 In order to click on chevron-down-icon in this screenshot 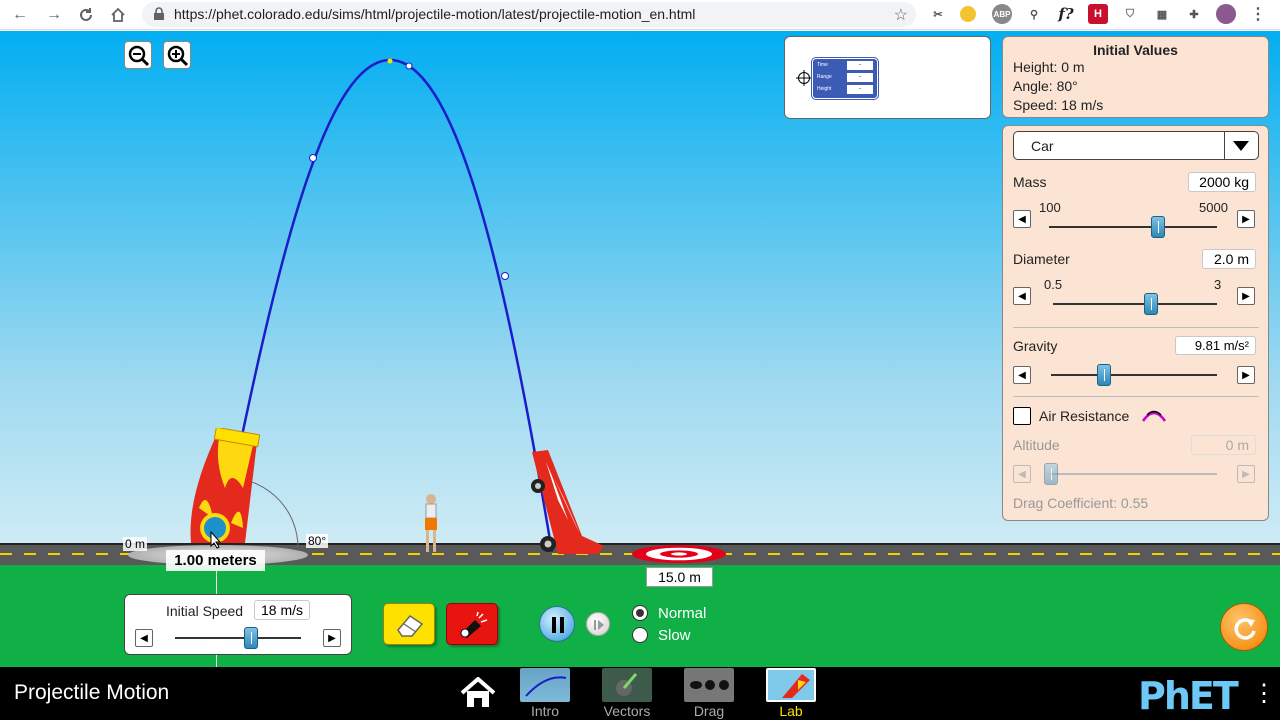, I will do `click(1241, 146)`.